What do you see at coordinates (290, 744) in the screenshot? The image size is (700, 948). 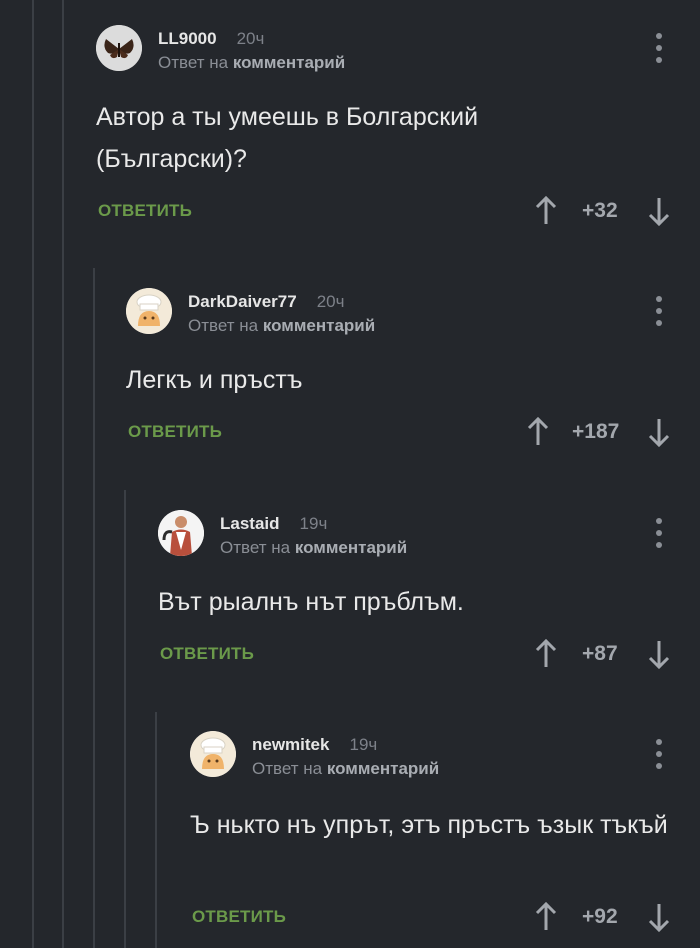 I see `author-name: newmitek` at bounding box center [290, 744].